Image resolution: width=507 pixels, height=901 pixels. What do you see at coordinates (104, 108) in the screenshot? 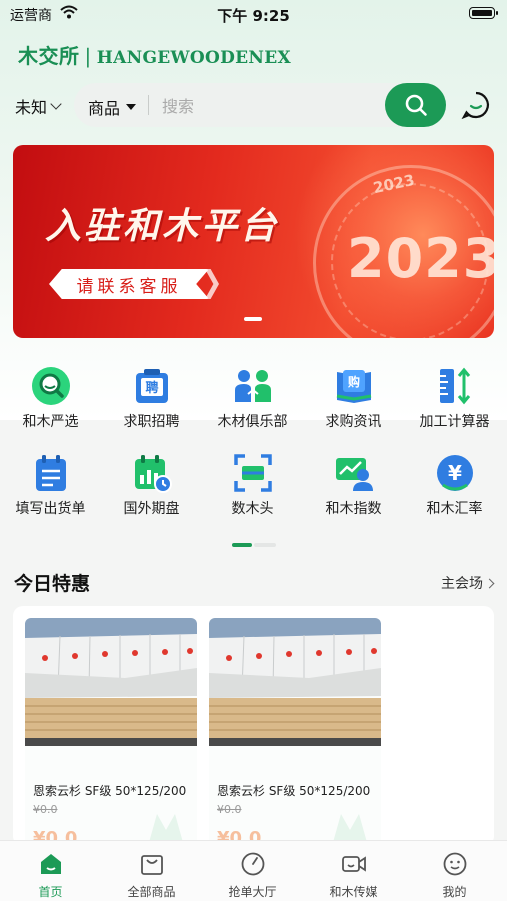
I see `search-category-label: 商品` at bounding box center [104, 108].